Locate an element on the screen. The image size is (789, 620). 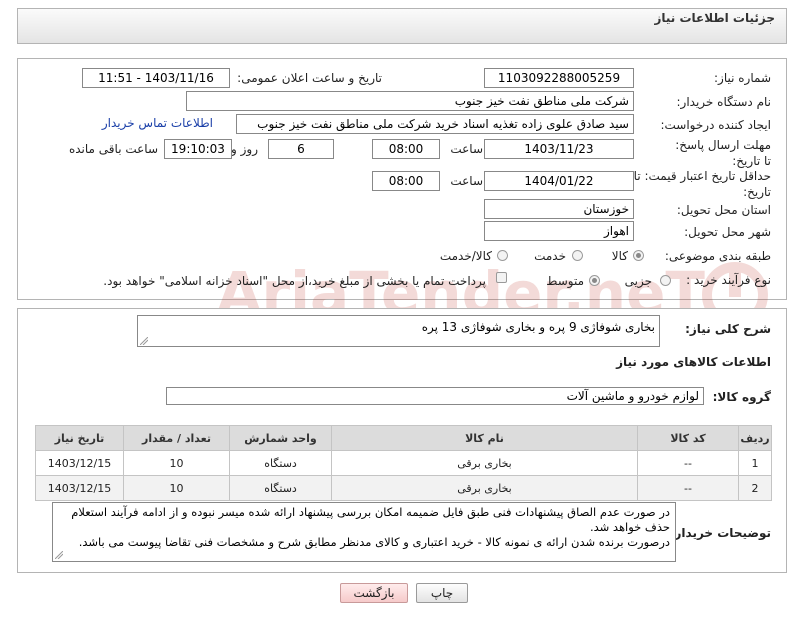
col-header-unit: واحد شمارش is located at coordinates (280, 438).